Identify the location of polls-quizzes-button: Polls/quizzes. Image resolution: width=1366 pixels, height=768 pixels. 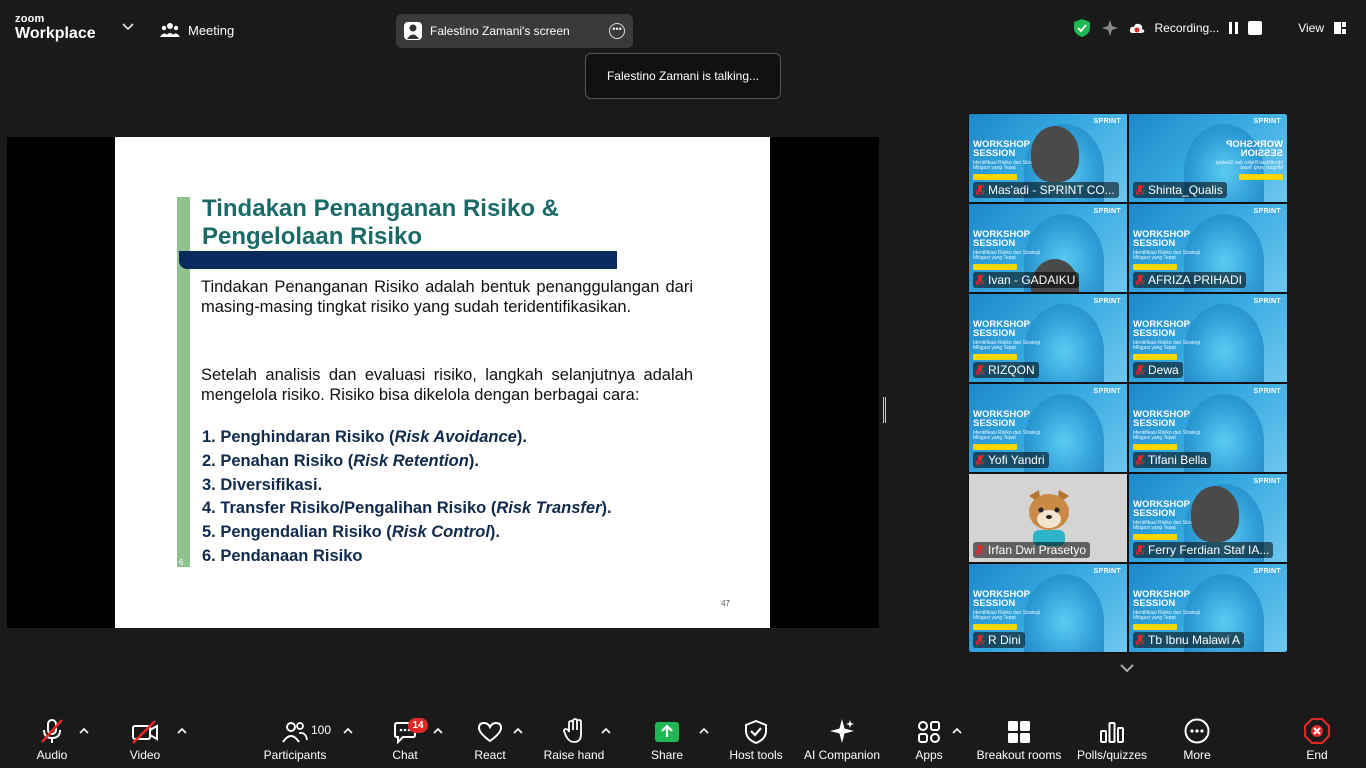
(1112, 739).